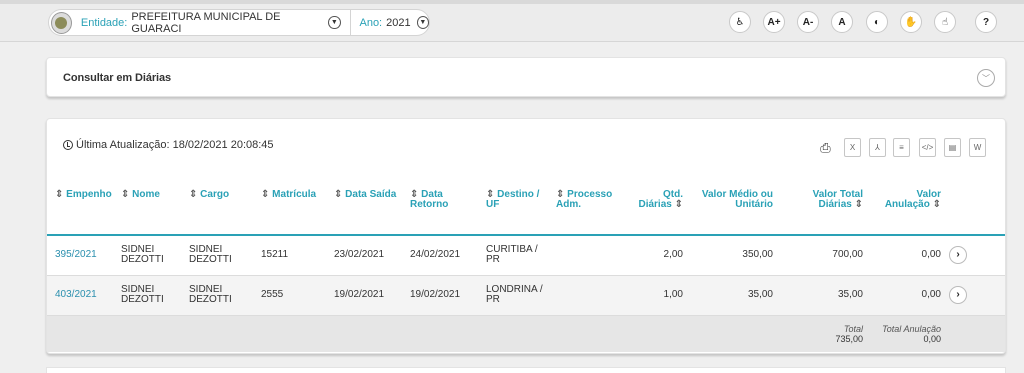 This screenshot has height=373, width=1024. Describe the element at coordinates (350, 22) in the screenshot. I see `divider` at that location.